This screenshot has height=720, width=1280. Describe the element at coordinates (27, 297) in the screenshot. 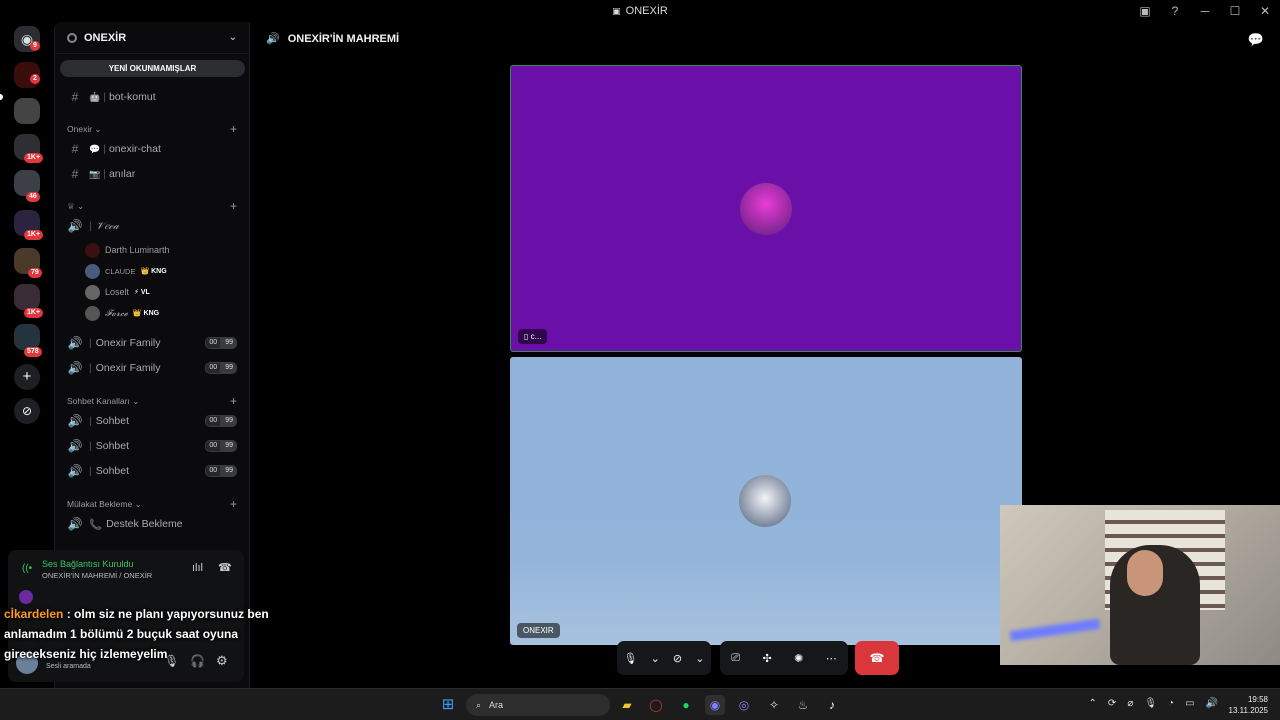

I see `server-folder` at that location.